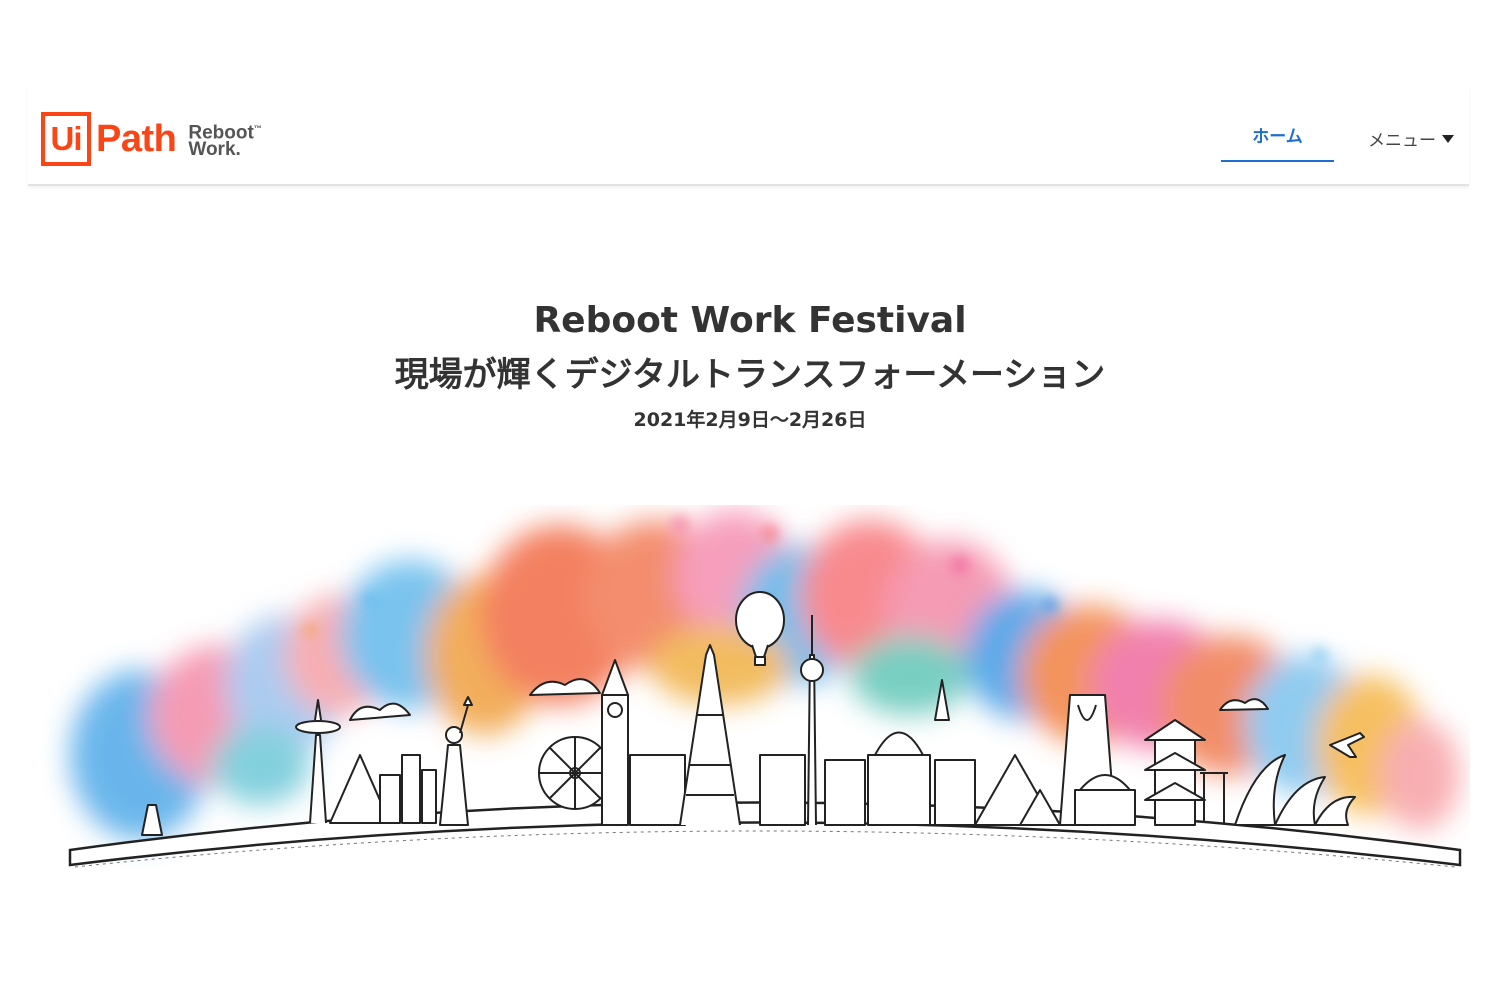  I want to click on logo-ui-box: Ui, so click(66, 139).